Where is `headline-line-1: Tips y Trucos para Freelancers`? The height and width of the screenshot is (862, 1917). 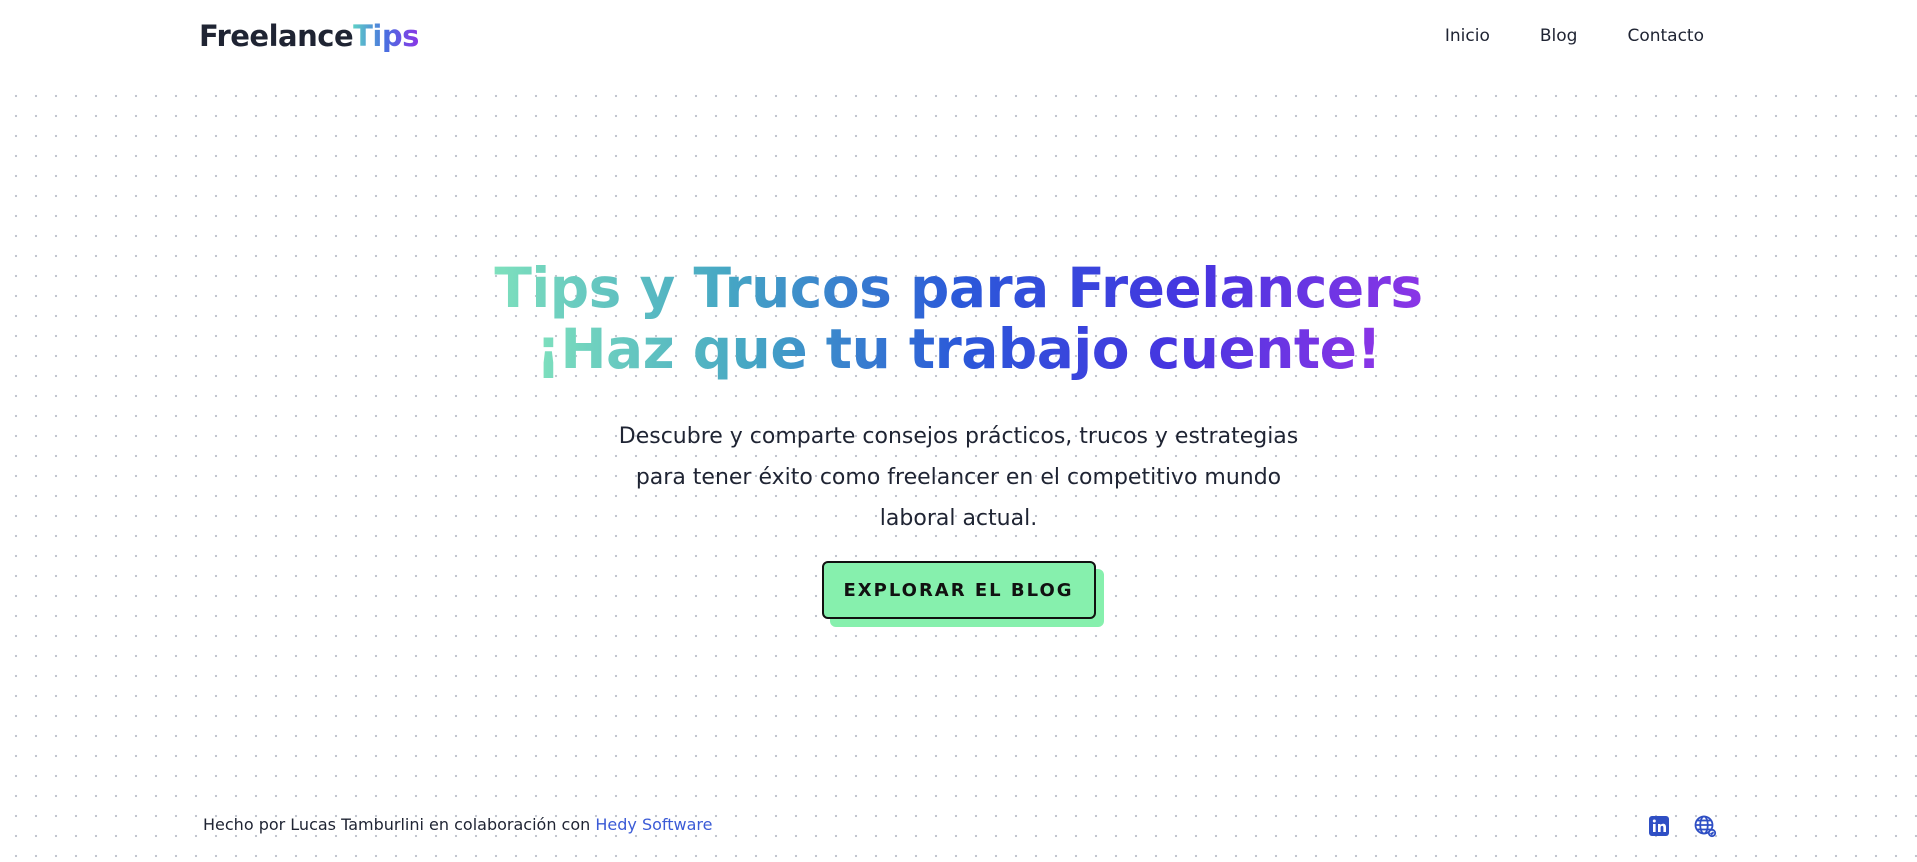 headline-line-1: Tips y Trucos para Freelancers is located at coordinates (958, 288).